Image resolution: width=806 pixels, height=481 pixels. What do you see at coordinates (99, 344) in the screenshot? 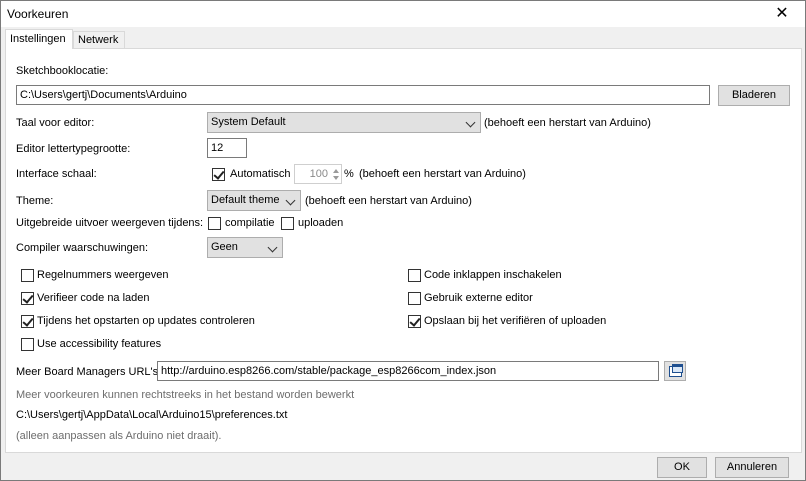
I see `accessibility-label: Use accessibility features` at bounding box center [99, 344].